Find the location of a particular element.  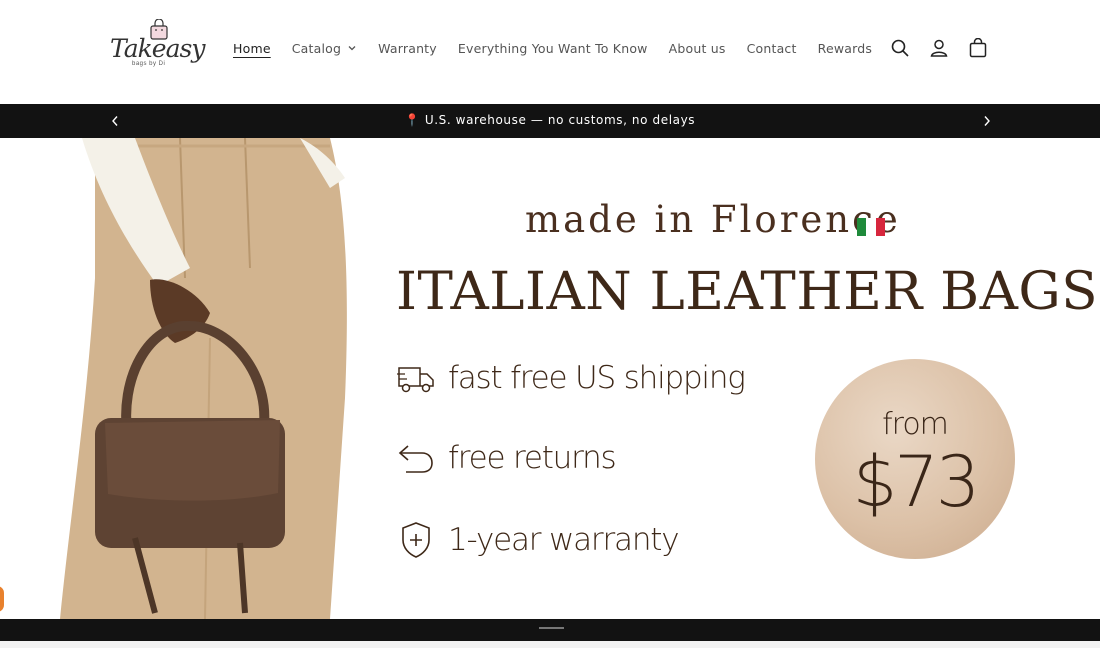

feature-shipping: fast free US shipping is located at coordinates (571, 378).